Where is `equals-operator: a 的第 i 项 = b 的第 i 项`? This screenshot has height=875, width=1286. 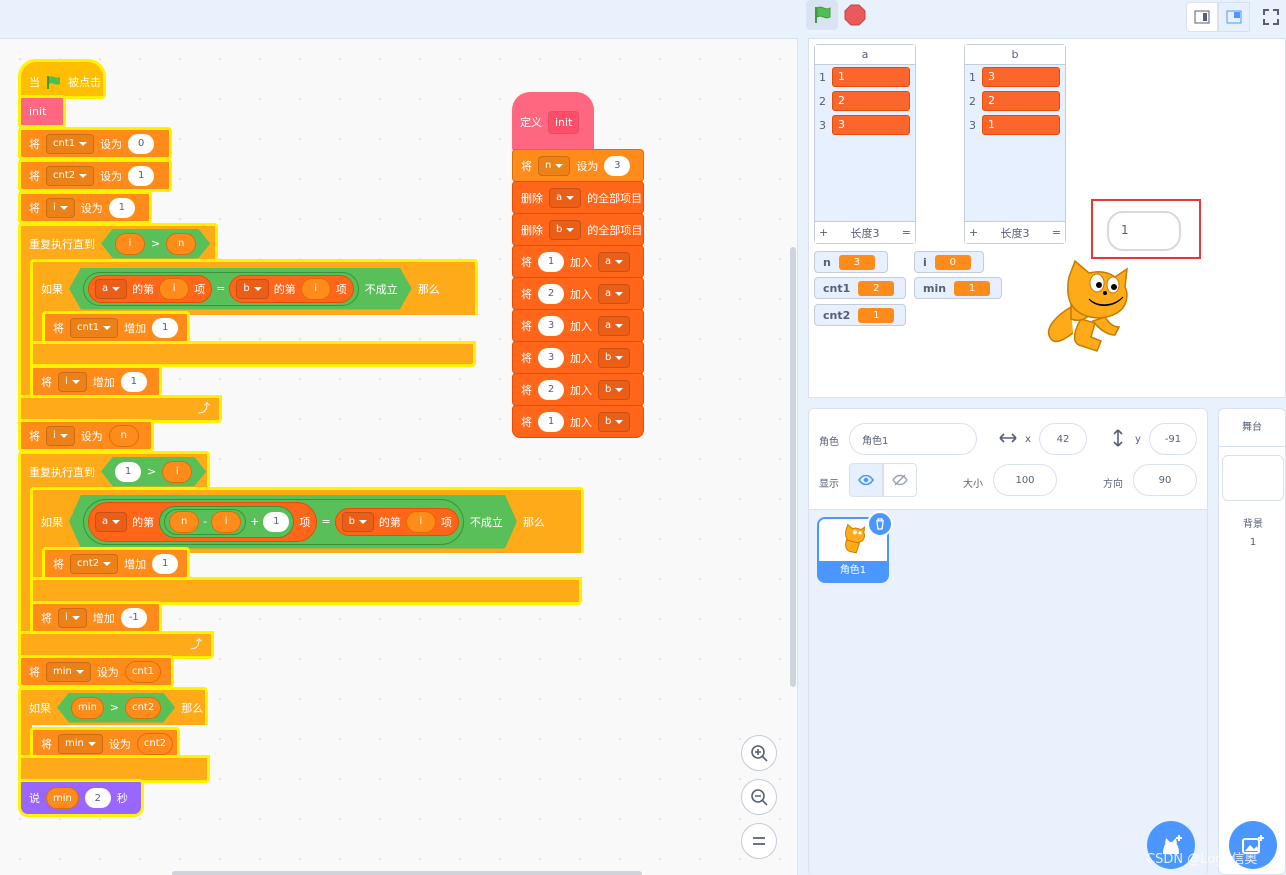 equals-operator: a 的第 i 项 = b 的第 i 项 is located at coordinates (221, 289).